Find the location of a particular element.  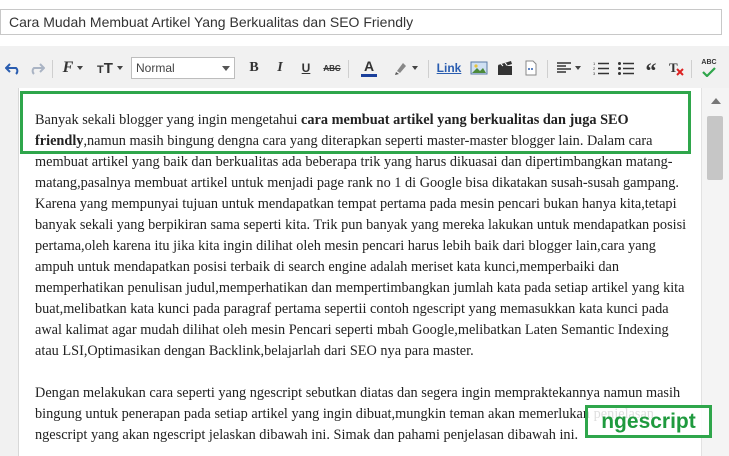

underline-button: U is located at coordinates (306, 68).